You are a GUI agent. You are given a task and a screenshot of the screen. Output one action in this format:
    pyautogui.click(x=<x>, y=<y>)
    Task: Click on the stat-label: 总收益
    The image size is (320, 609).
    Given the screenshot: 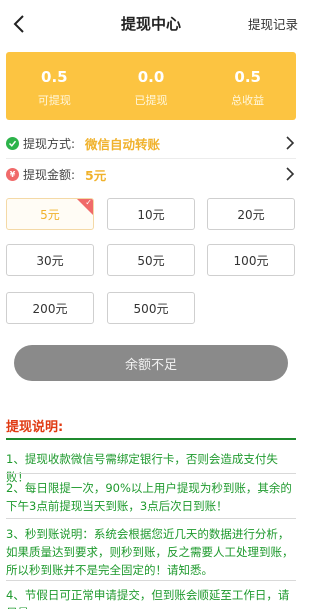 What is the action you would take?
    pyautogui.click(x=248, y=100)
    